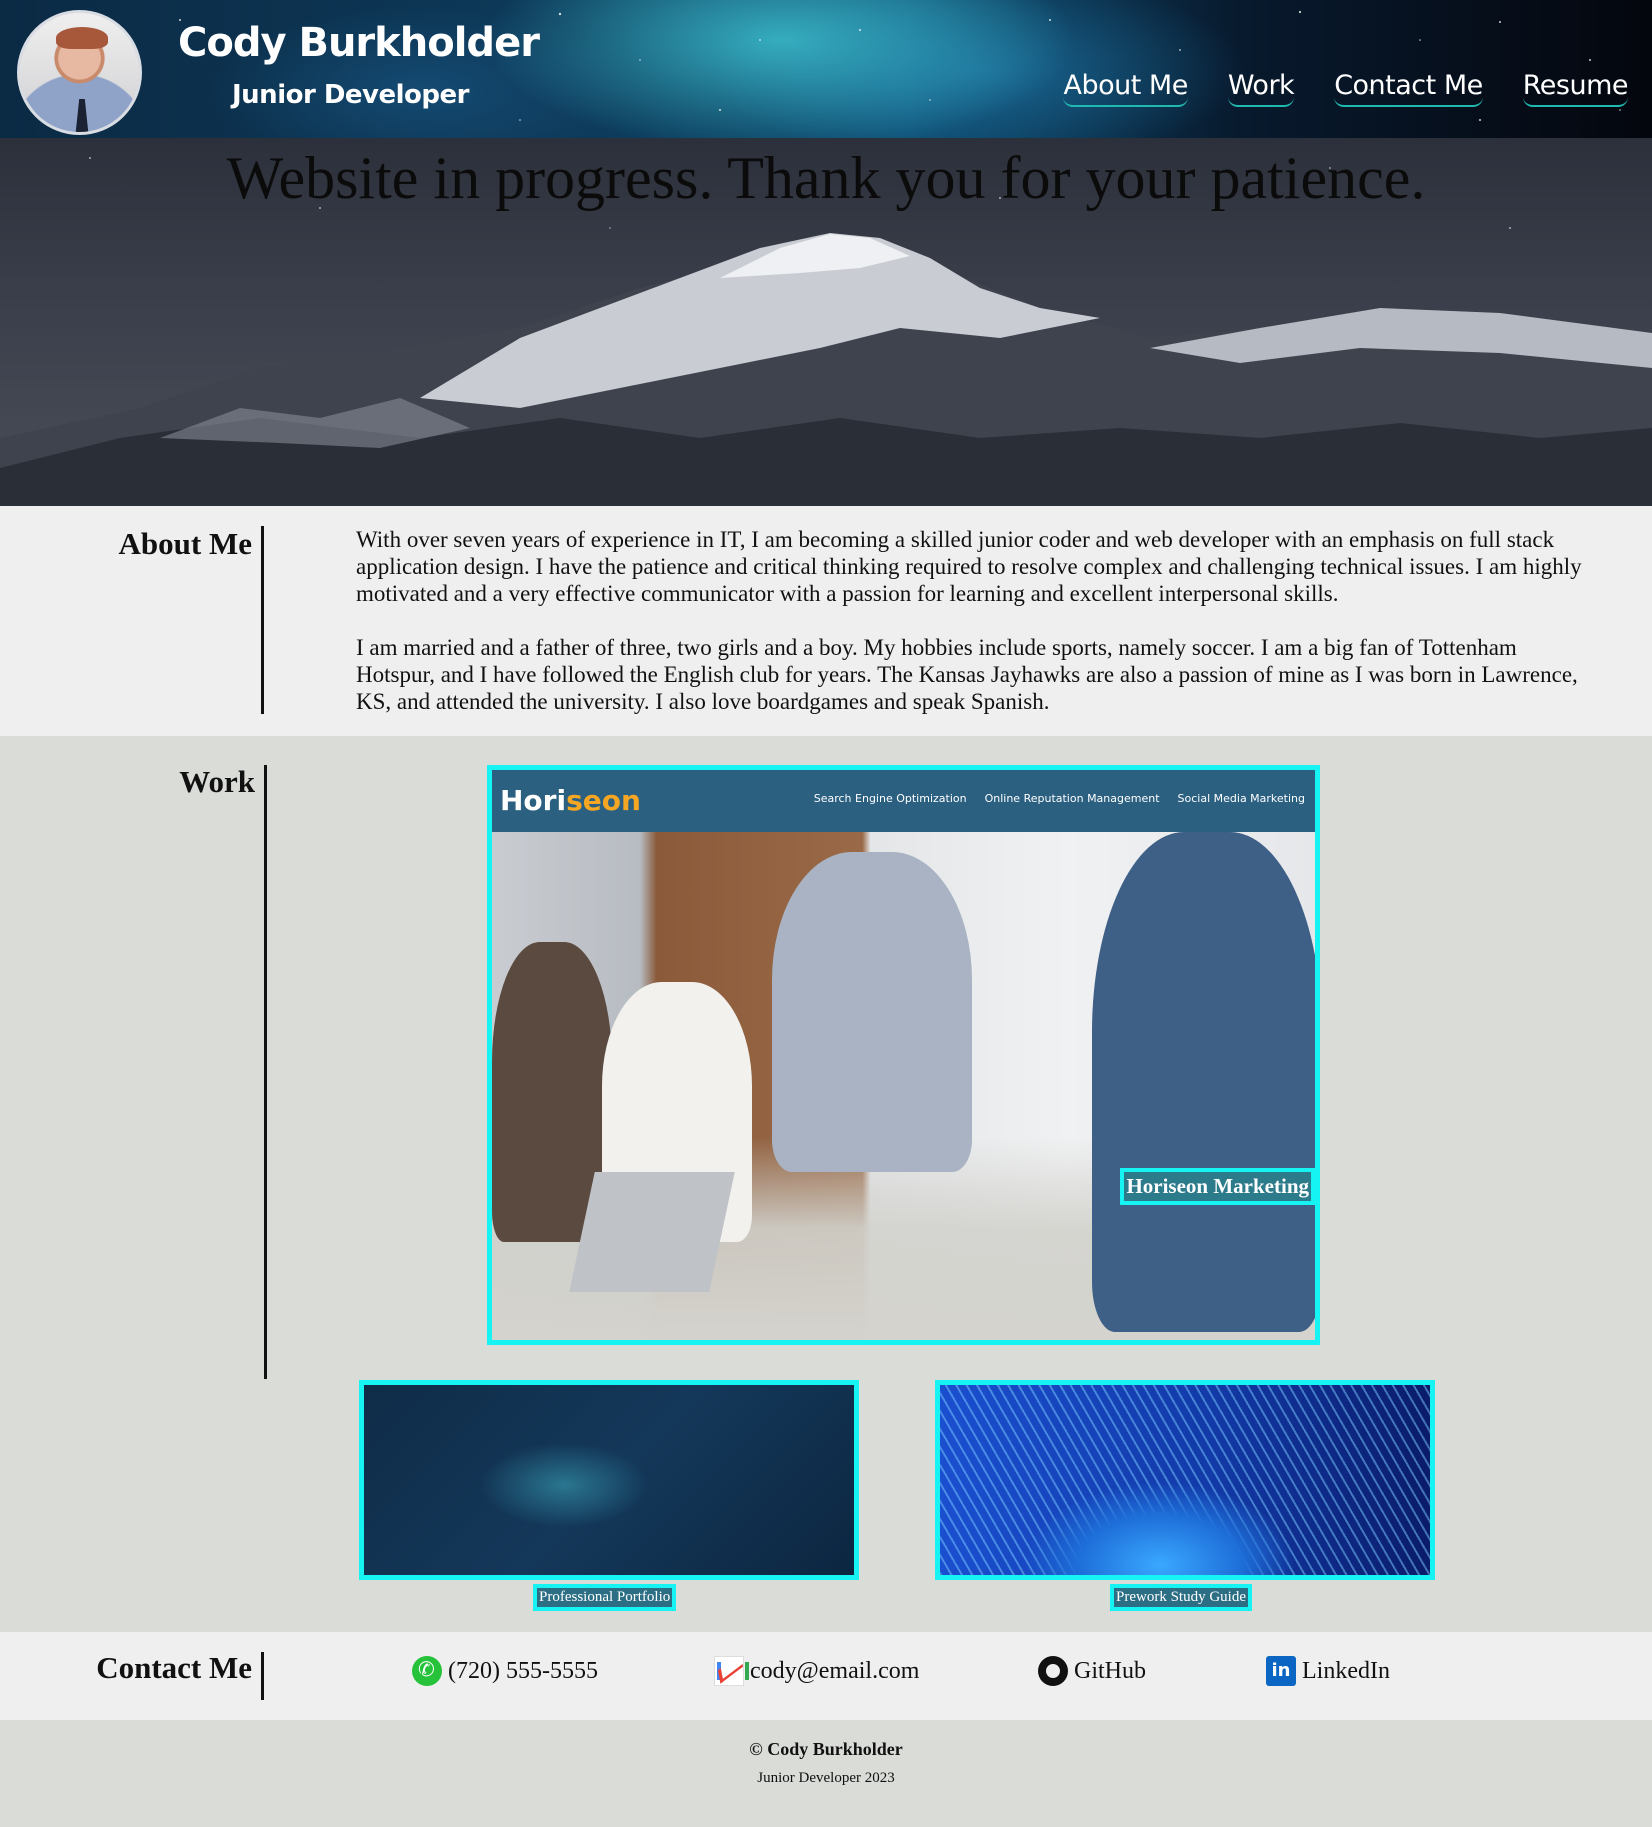 Image resolution: width=1652 pixels, height=1827 pixels. Describe the element at coordinates (523, 1670) in the screenshot. I see `contact-phone-text: (720) 555-5555` at that location.